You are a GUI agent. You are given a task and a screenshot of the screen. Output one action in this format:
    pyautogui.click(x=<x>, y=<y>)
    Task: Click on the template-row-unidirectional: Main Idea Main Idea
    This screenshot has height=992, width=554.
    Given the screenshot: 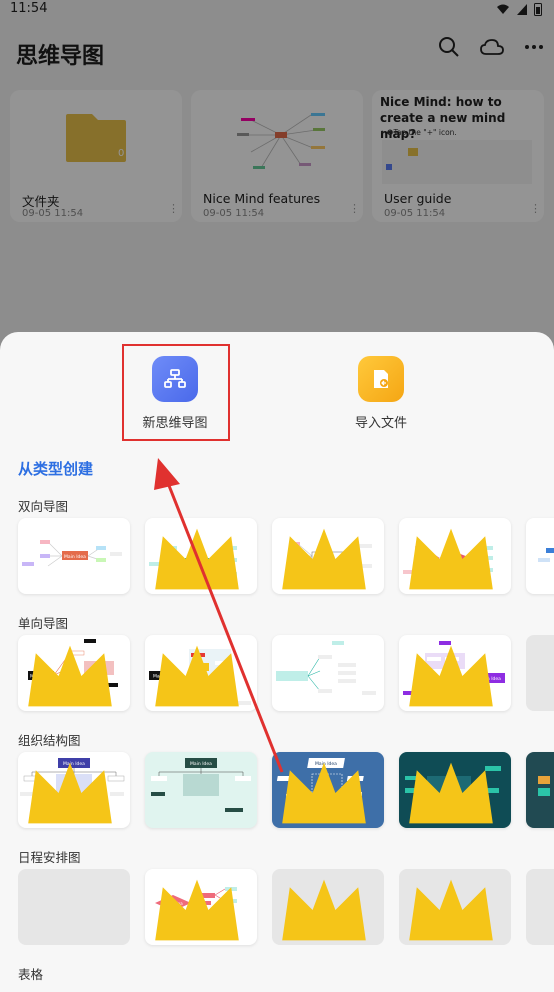 What is the action you would take?
    pyautogui.click(x=286, y=673)
    